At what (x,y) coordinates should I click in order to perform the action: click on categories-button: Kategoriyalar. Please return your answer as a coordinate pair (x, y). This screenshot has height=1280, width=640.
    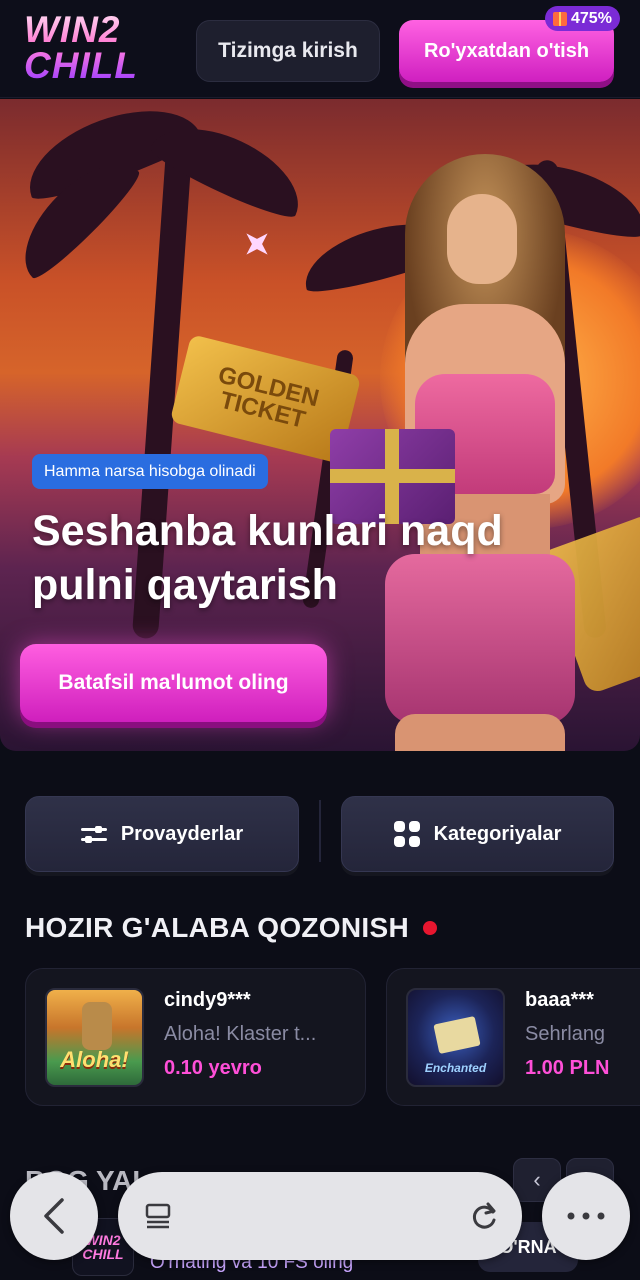
    Looking at the image, I should click on (477, 834).